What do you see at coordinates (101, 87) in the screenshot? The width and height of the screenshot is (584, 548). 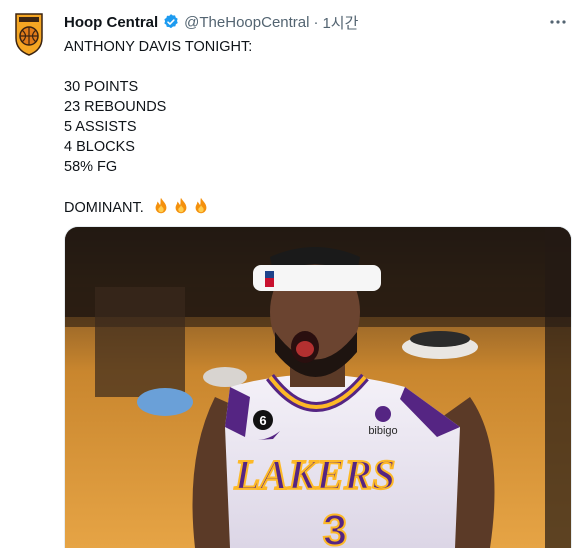 I see `stat-line: 30 POINTS` at bounding box center [101, 87].